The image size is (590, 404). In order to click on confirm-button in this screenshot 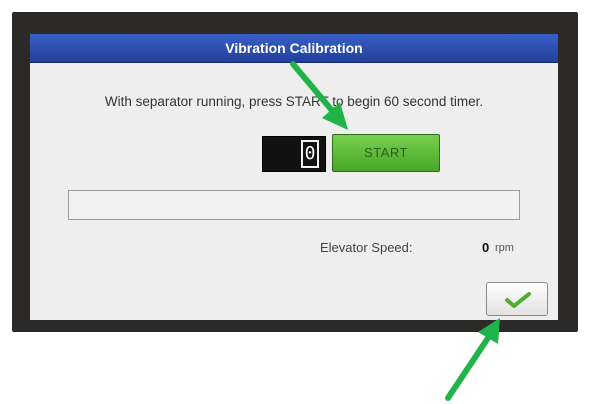, I will do `click(517, 299)`.